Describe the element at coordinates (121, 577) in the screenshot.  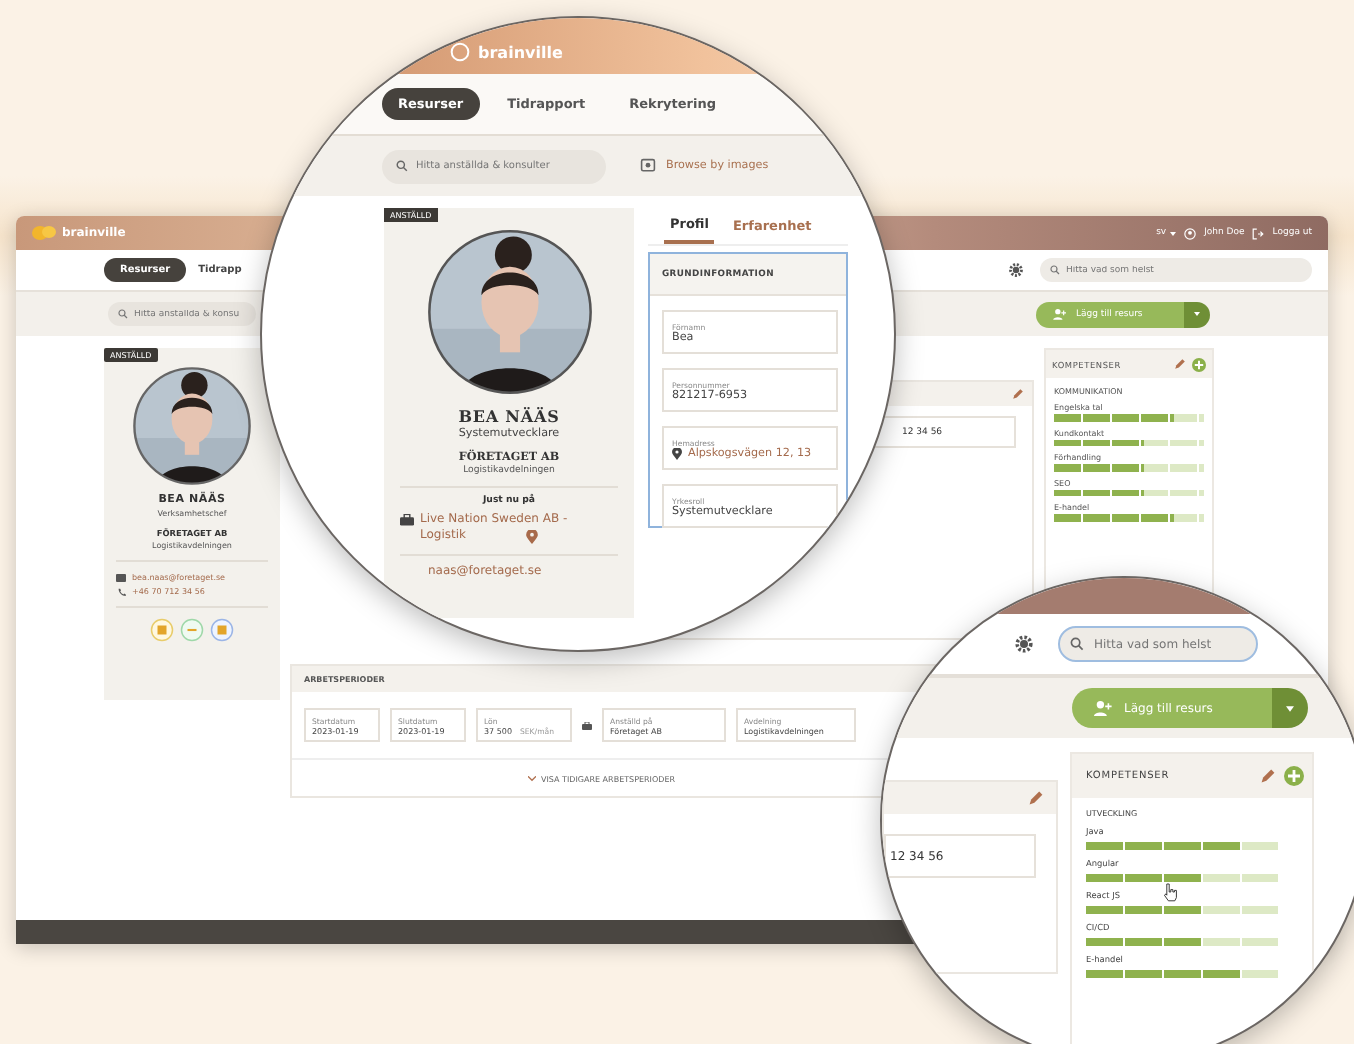
I see `envelope-icon` at that location.